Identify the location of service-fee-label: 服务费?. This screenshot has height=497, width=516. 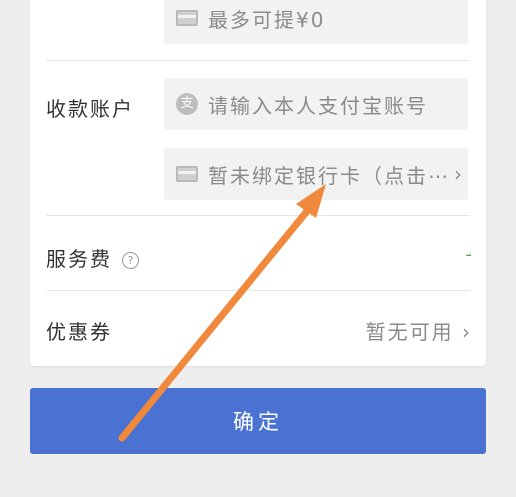
(92, 257).